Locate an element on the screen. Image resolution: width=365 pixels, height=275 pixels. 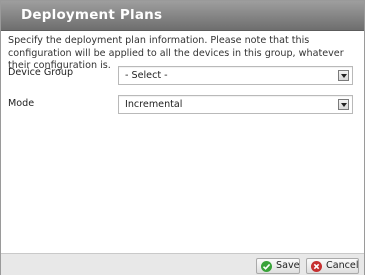
save-button: Save is located at coordinates (278, 266).